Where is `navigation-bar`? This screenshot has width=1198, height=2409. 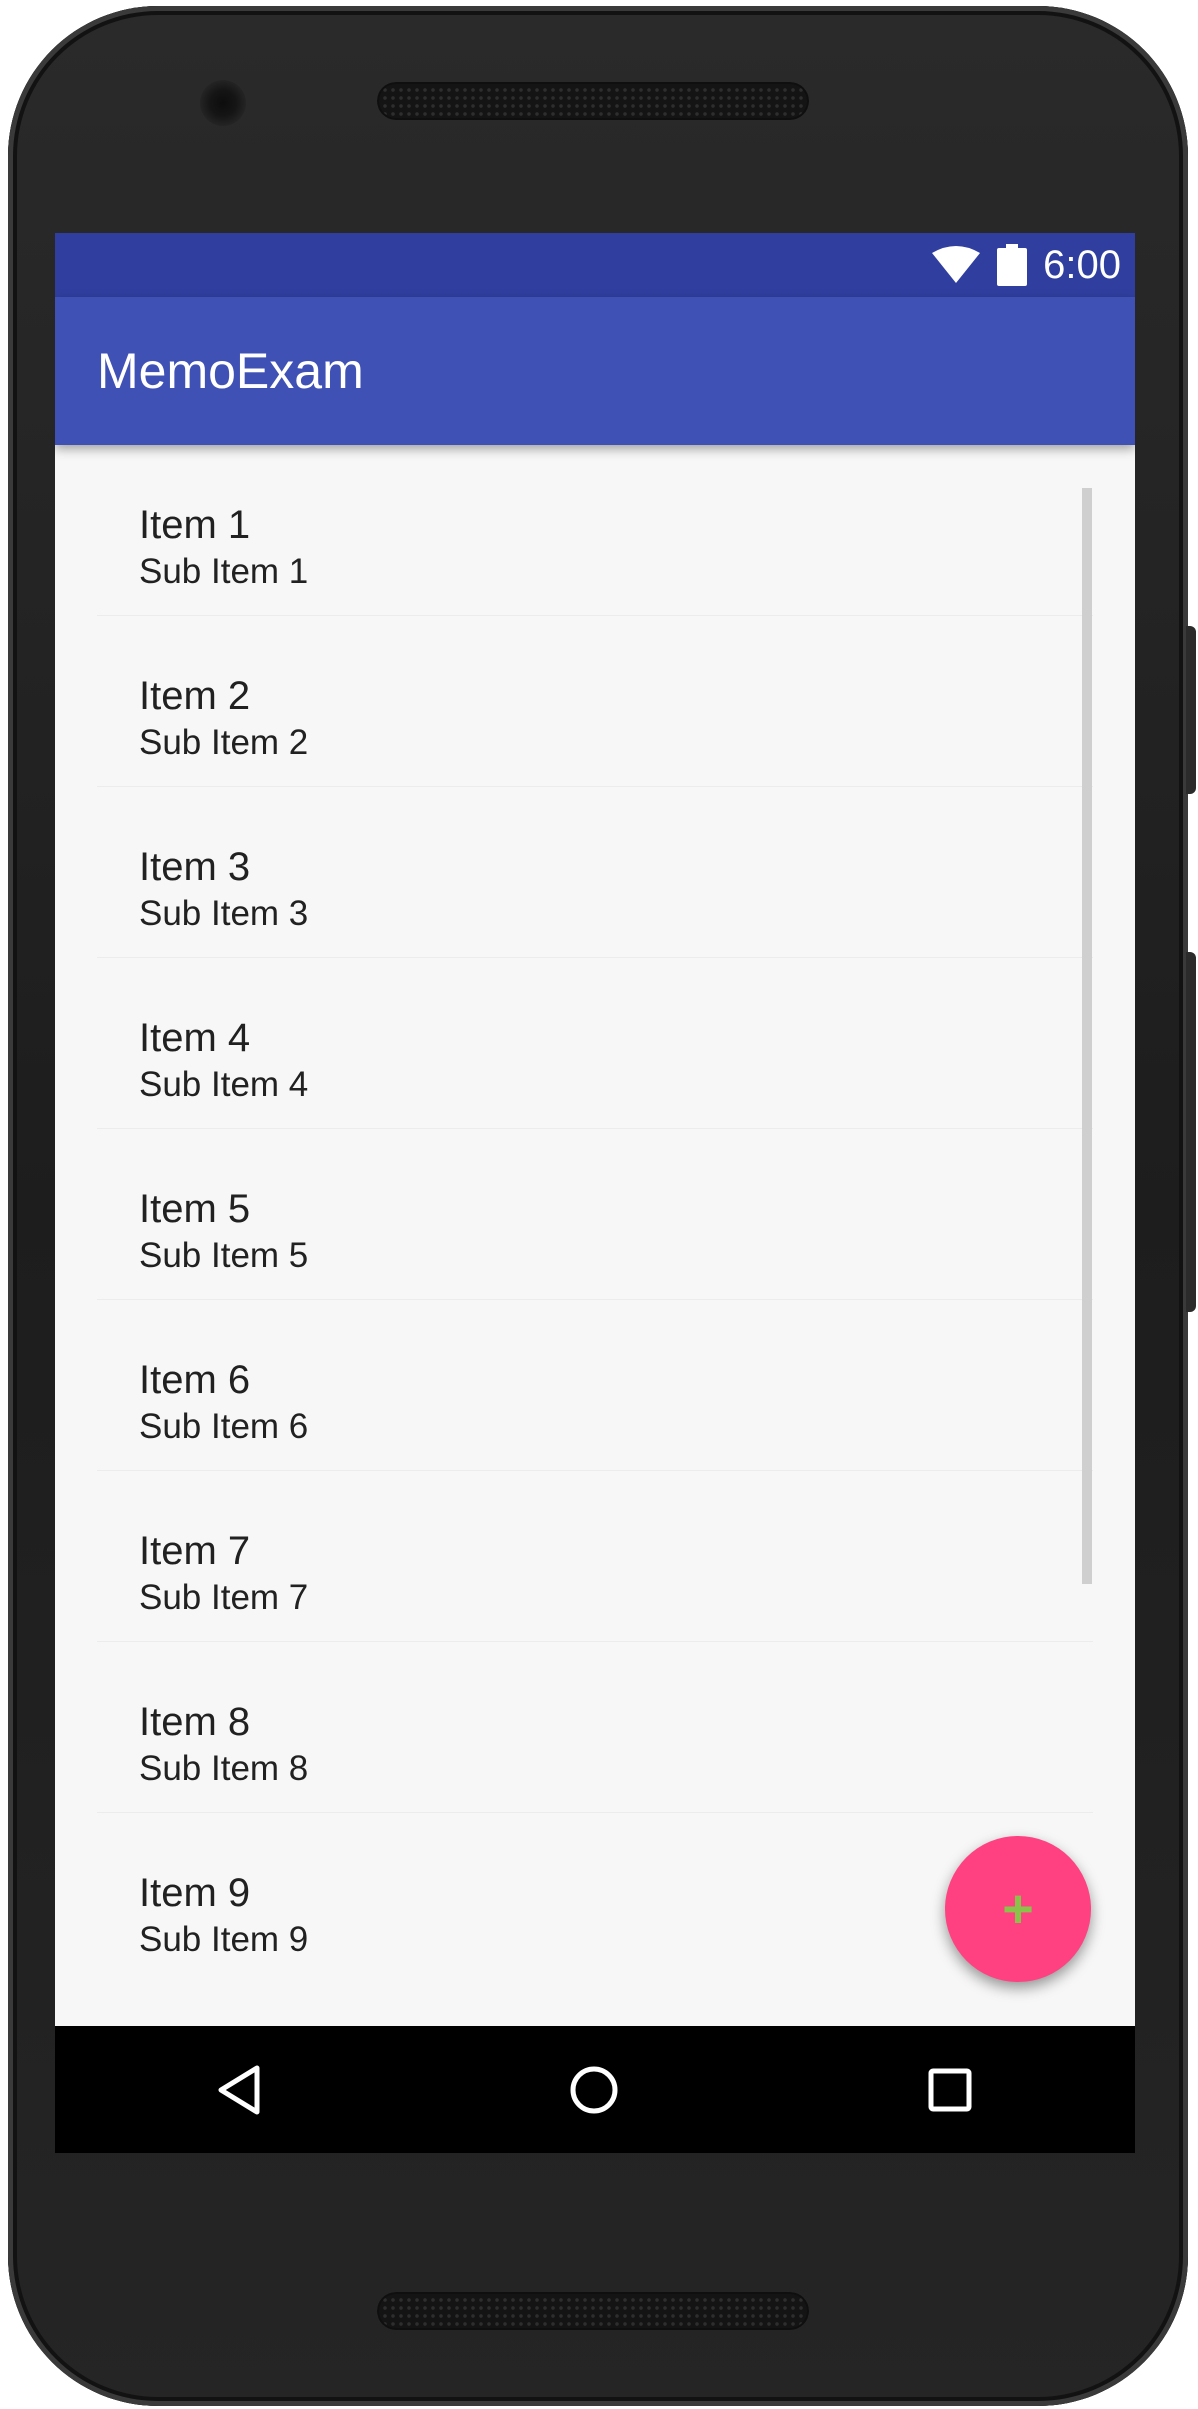 navigation-bar is located at coordinates (595, 2089).